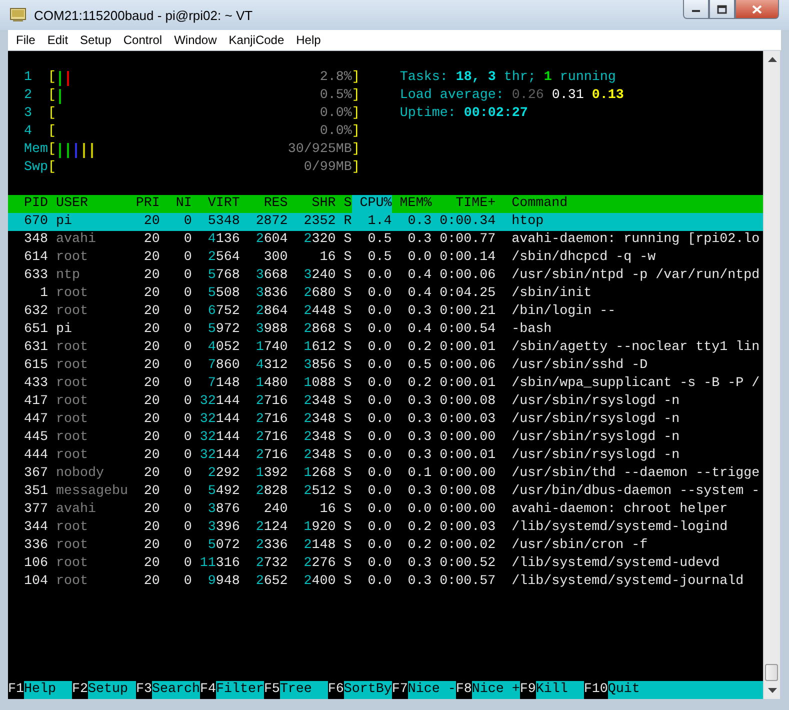  Describe the element at coordinates (464, 204) in the screenshot. I see `column-header: TIME+` at that location.